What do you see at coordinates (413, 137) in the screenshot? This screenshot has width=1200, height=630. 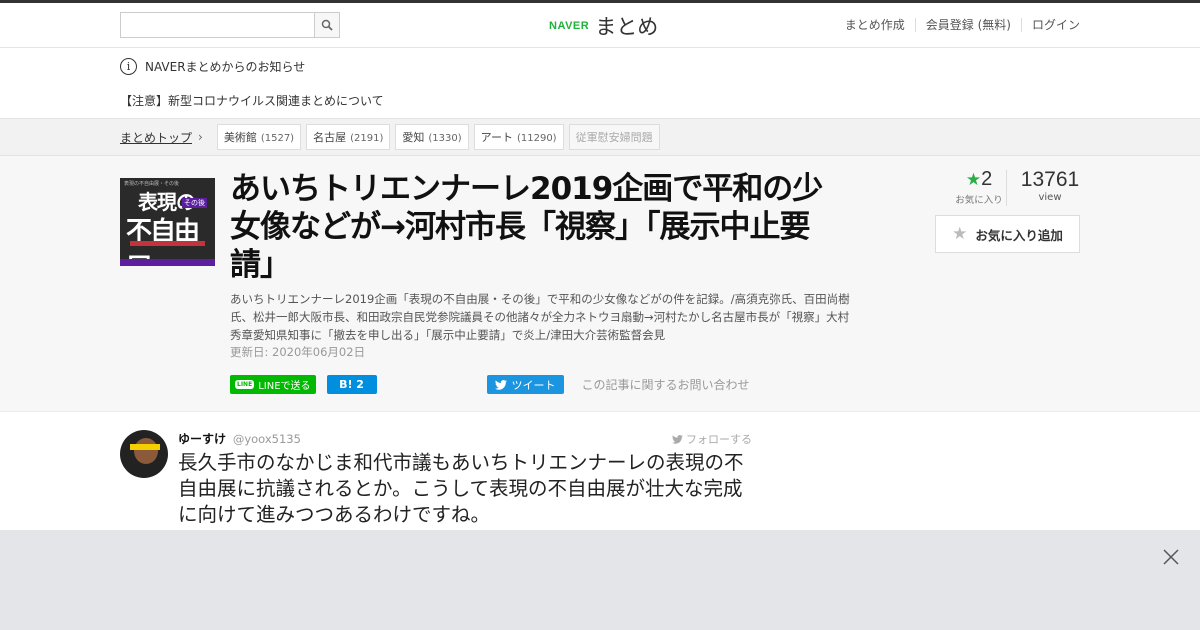 I see `tag-label: 愛知` at bounding box center [413, 137].